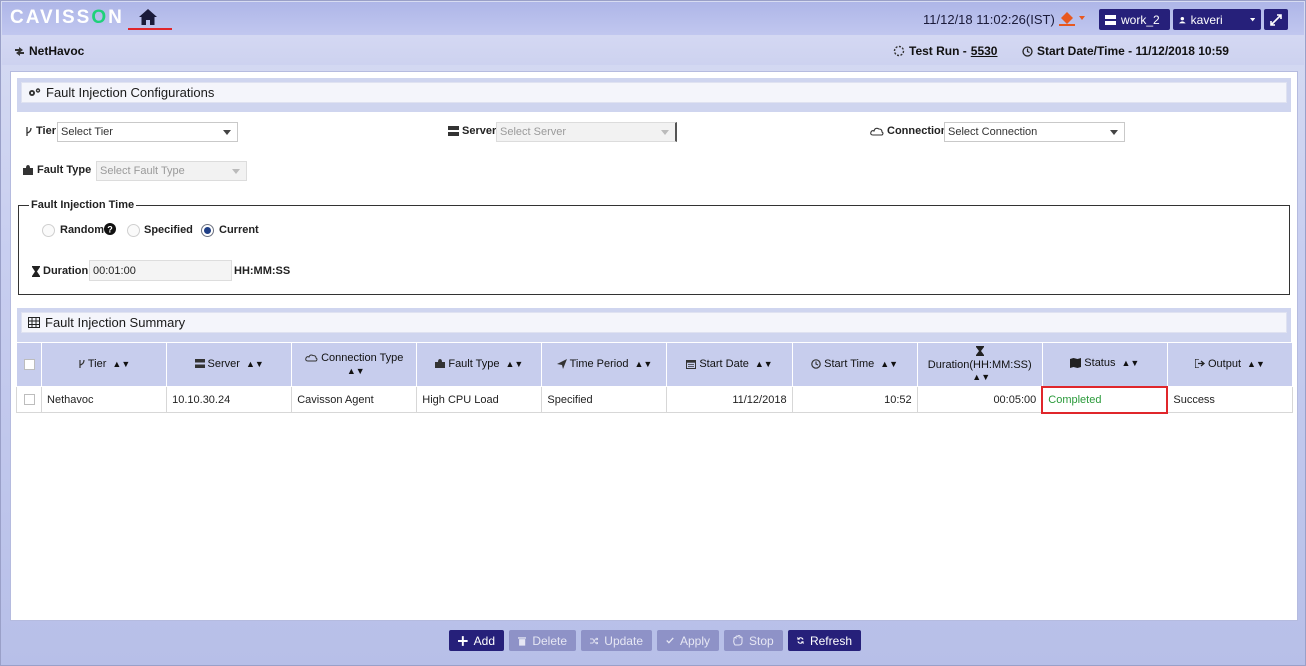 This screenshot has width=1306, height=666. I want to click on fault-type-label: Fault Type, so click(57, 170).